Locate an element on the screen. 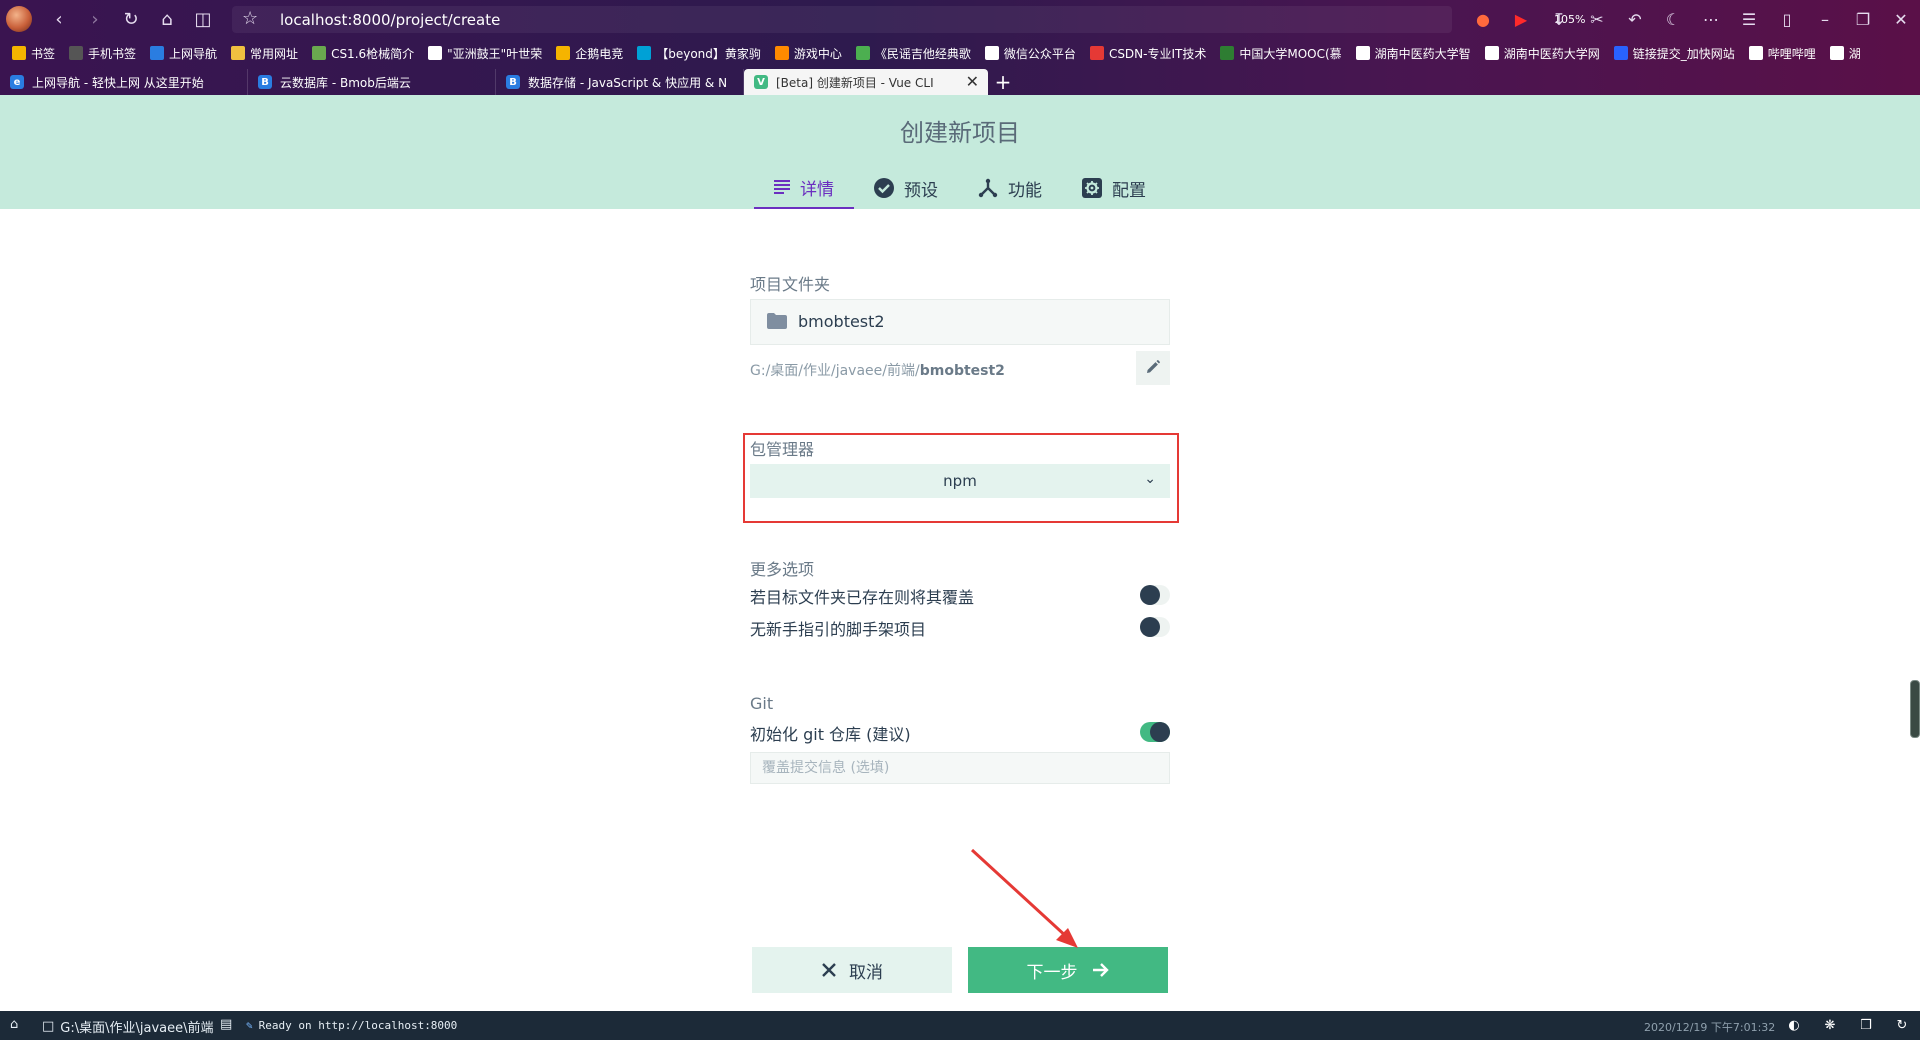 The image size is (1920, 1040). bookmark-item: 《民谣吉他经典歌 is located at coordinates (913, 53).